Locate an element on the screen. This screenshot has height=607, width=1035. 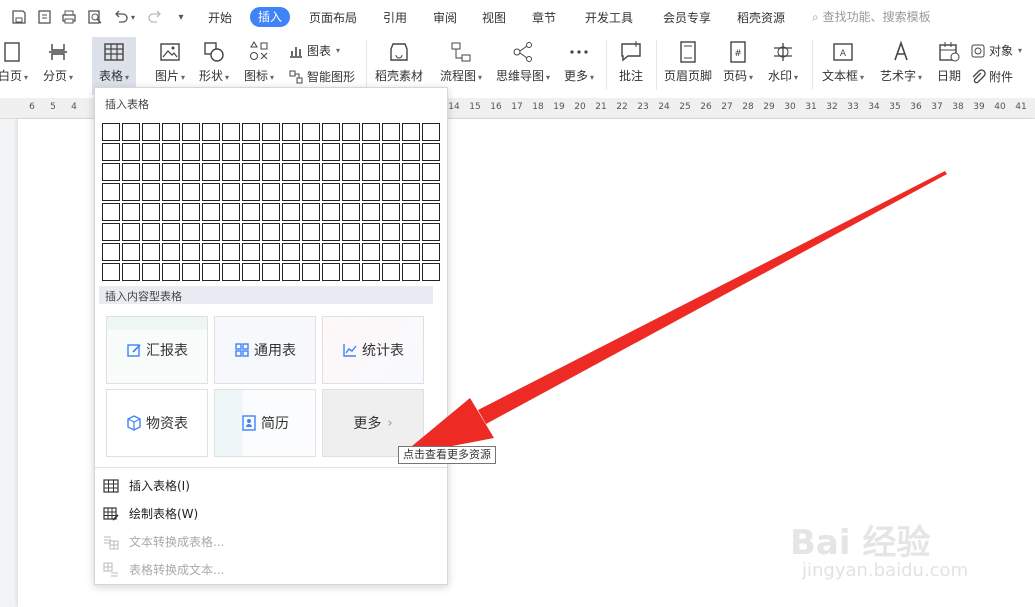
search-box: ⌕ 查找功能、搜索模板 is located at coordinates (871, 17).